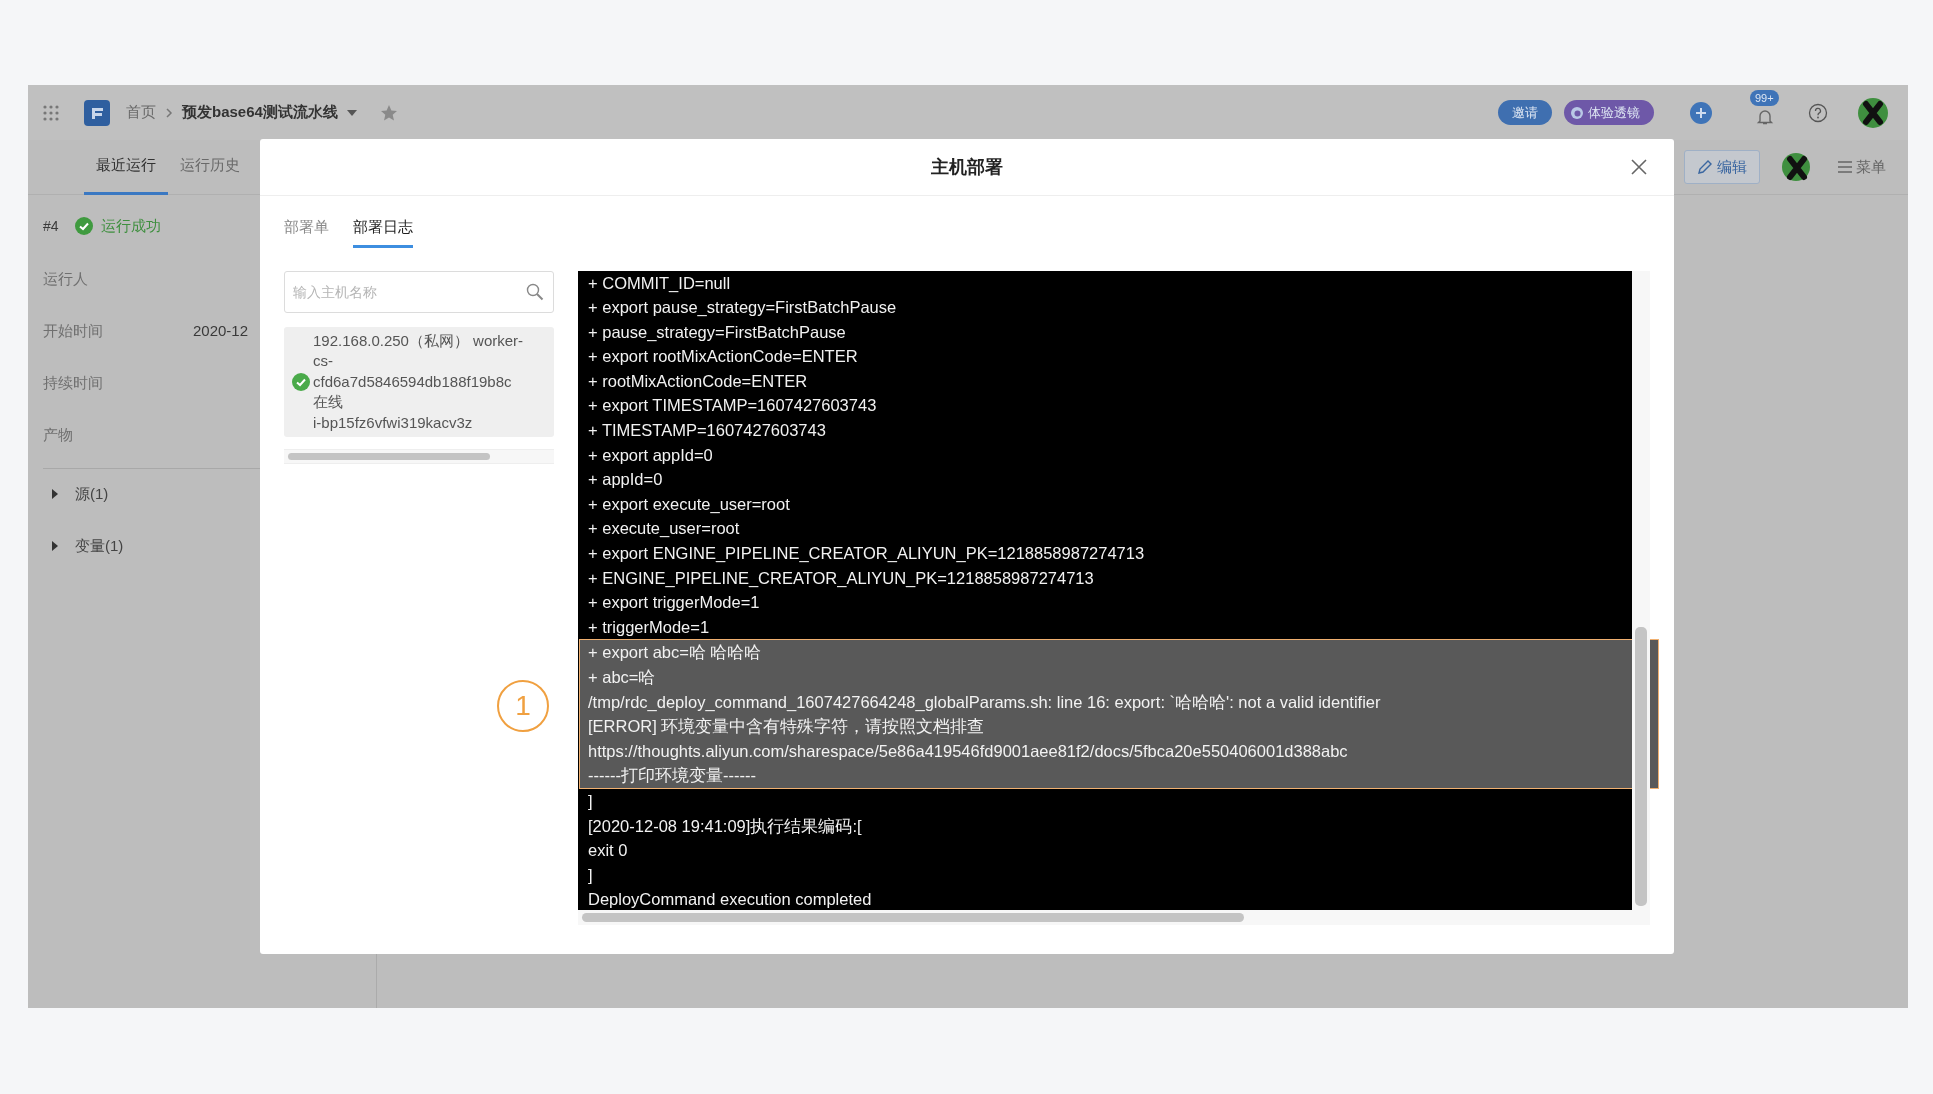 This screenshot has height=1094, width=1933. What do you see at coordinates (535, 291) in the screenshot?
I see `search-icon` at bounding box center [535, 291].